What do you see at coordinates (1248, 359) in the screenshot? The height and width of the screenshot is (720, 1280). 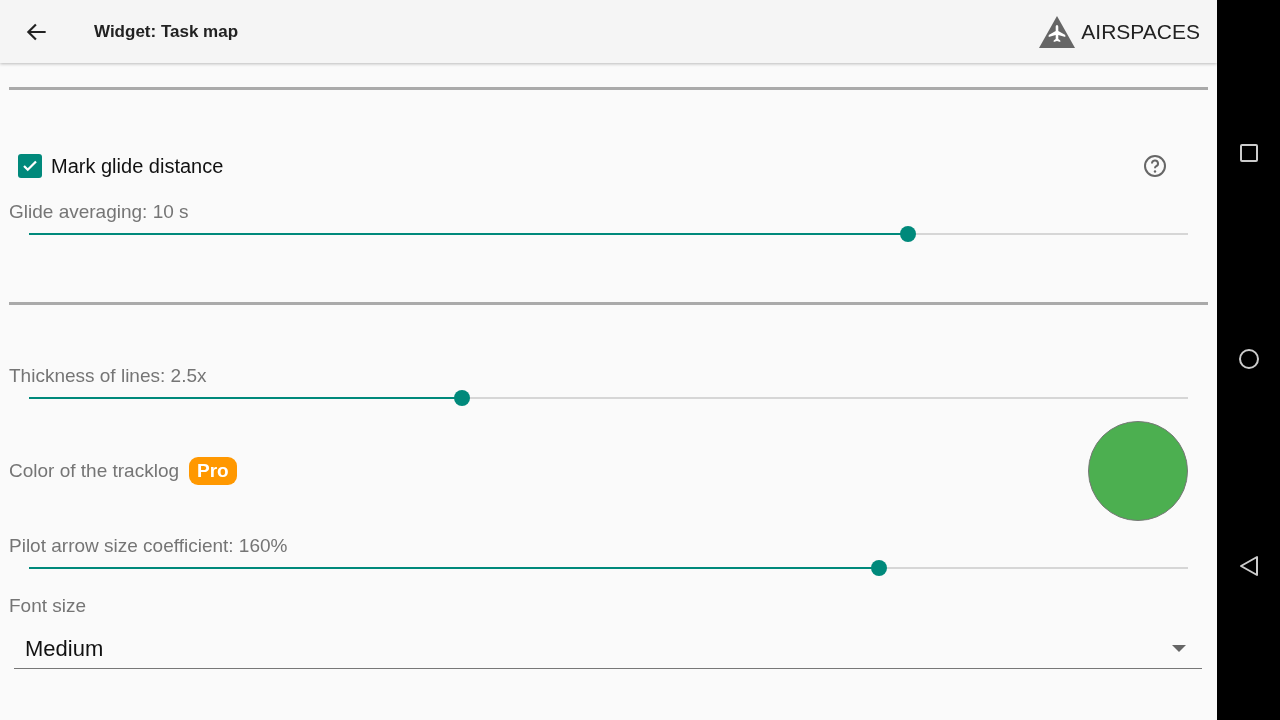 I see `home-button` at bounding box center [1248, 359].